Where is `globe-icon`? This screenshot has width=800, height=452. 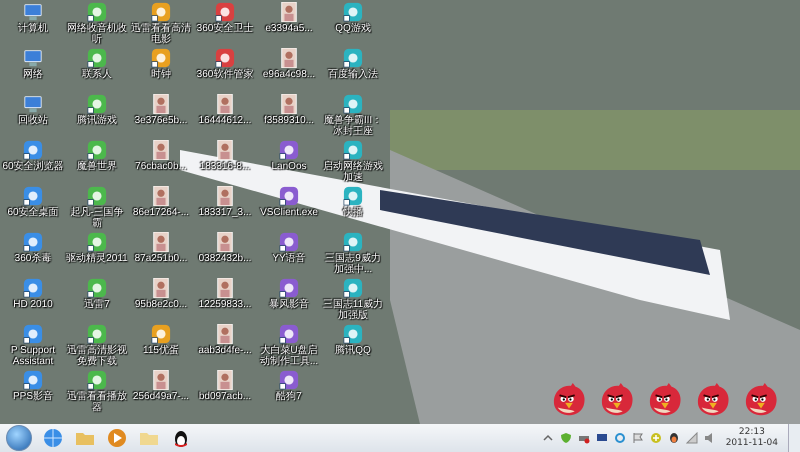 globe-icon is located at coordinates (53, 438).